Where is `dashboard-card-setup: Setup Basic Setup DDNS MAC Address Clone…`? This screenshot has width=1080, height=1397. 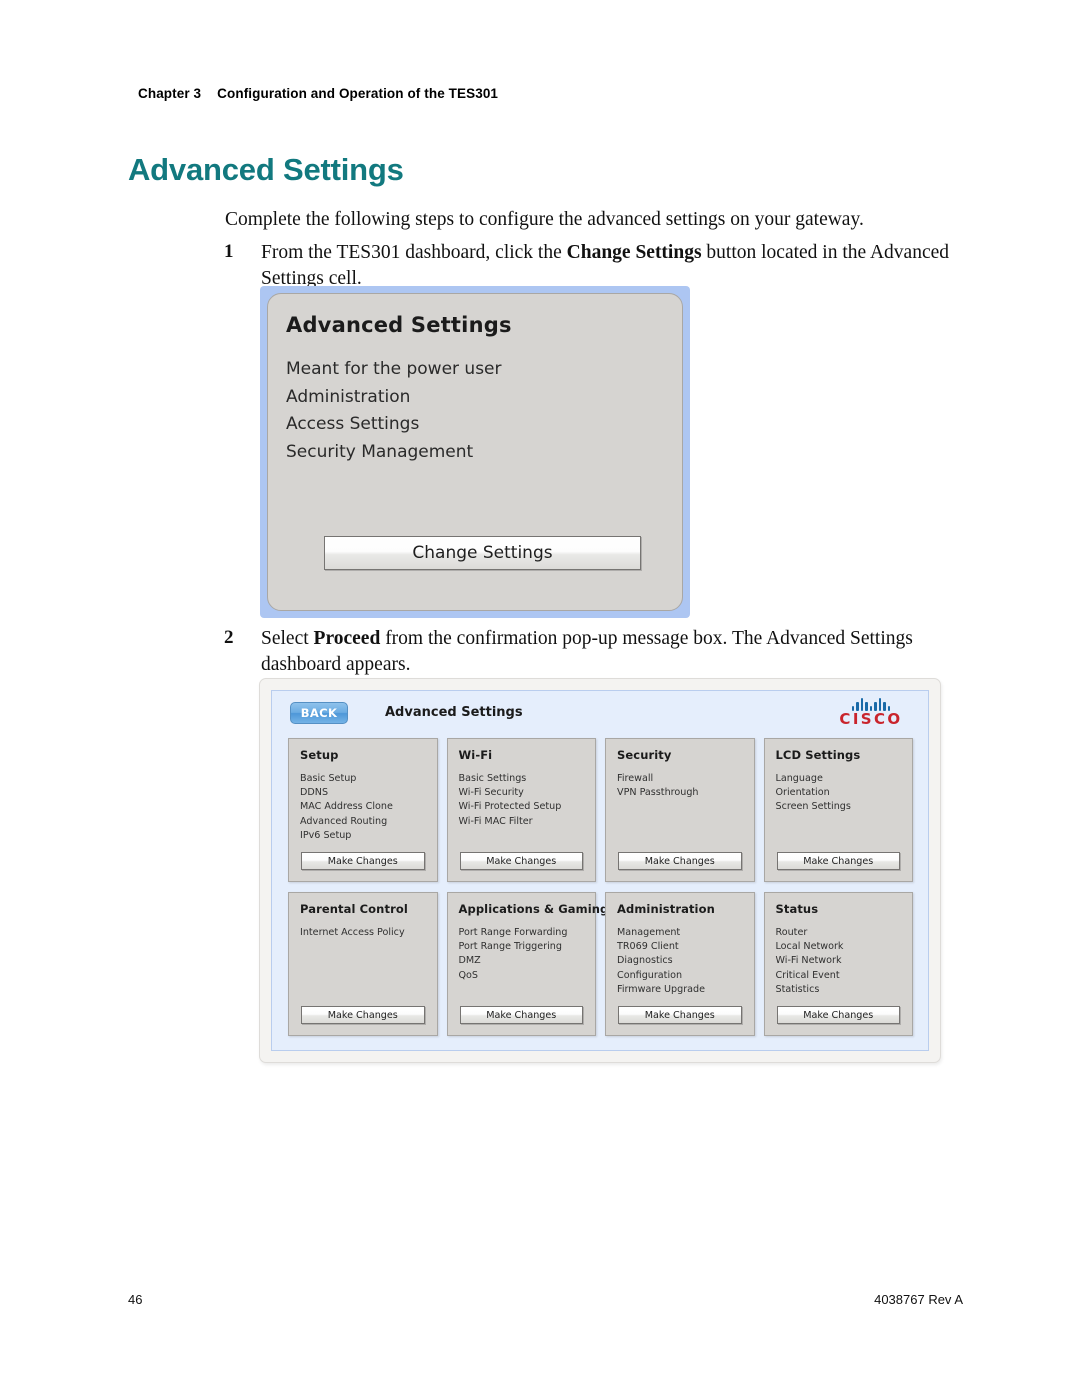
dashboard-card-setup: Setup Basic Setup DDNS MAC Address Clone… is located at coordinates (363, 810).